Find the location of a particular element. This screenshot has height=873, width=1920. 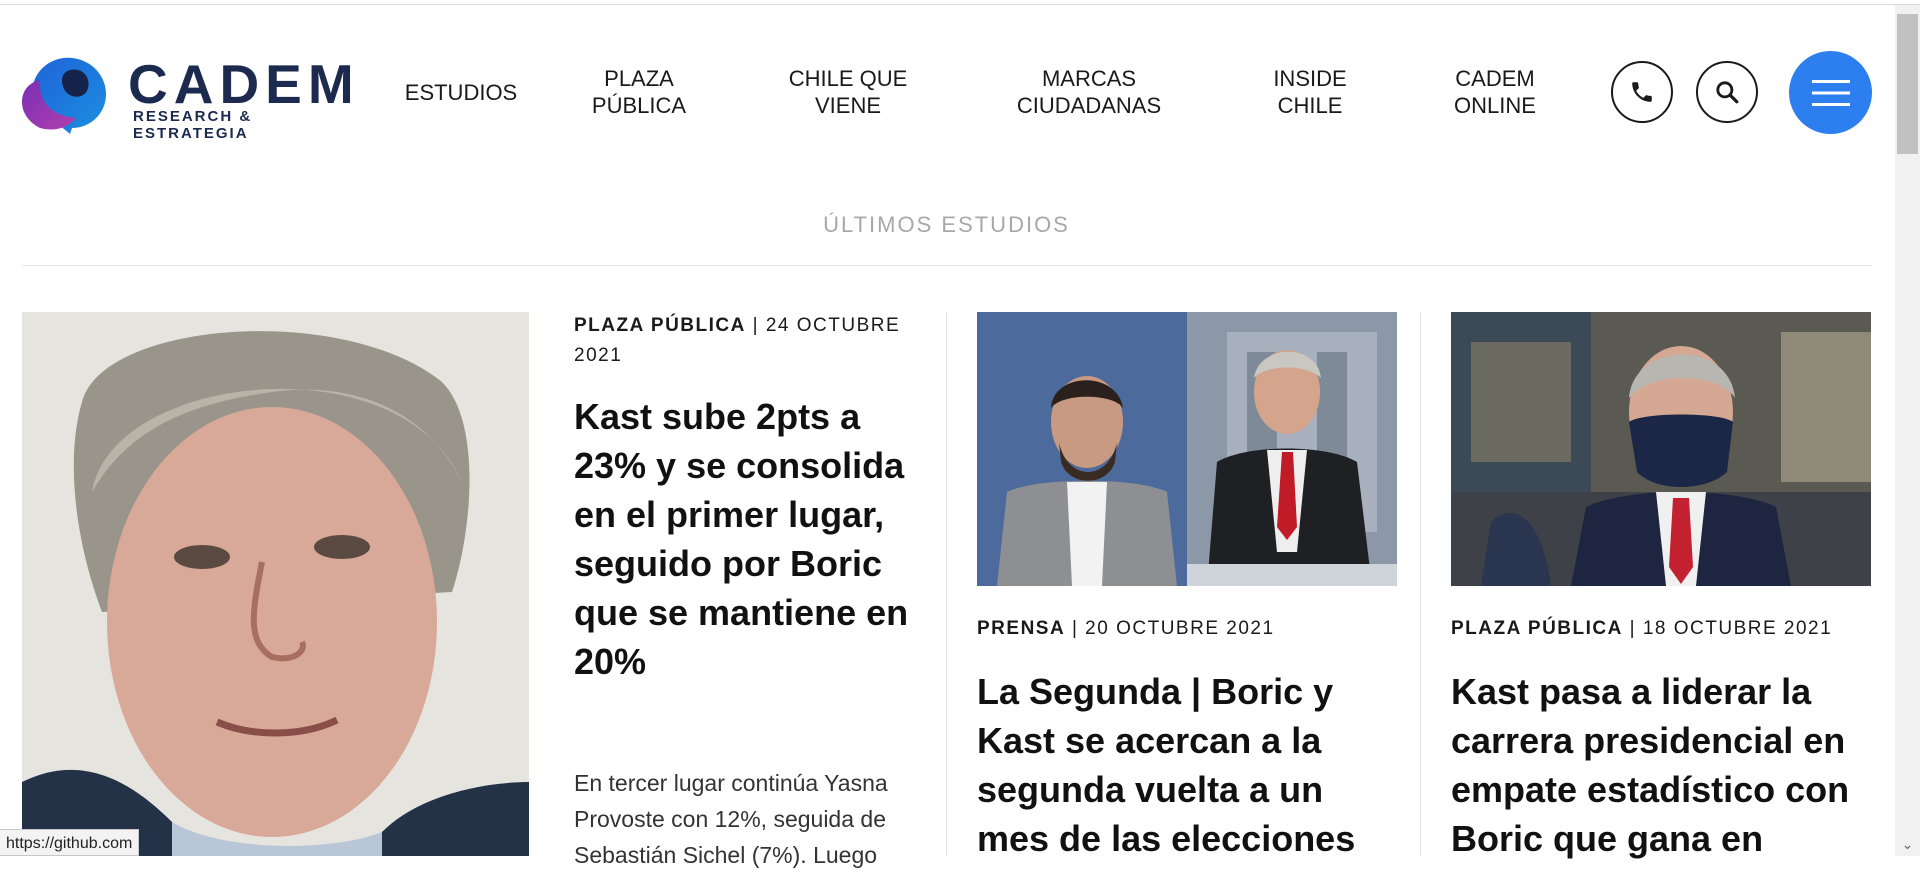

nav-cadem-online: CADEM ONLINE is located at coordinates (1495, 92).